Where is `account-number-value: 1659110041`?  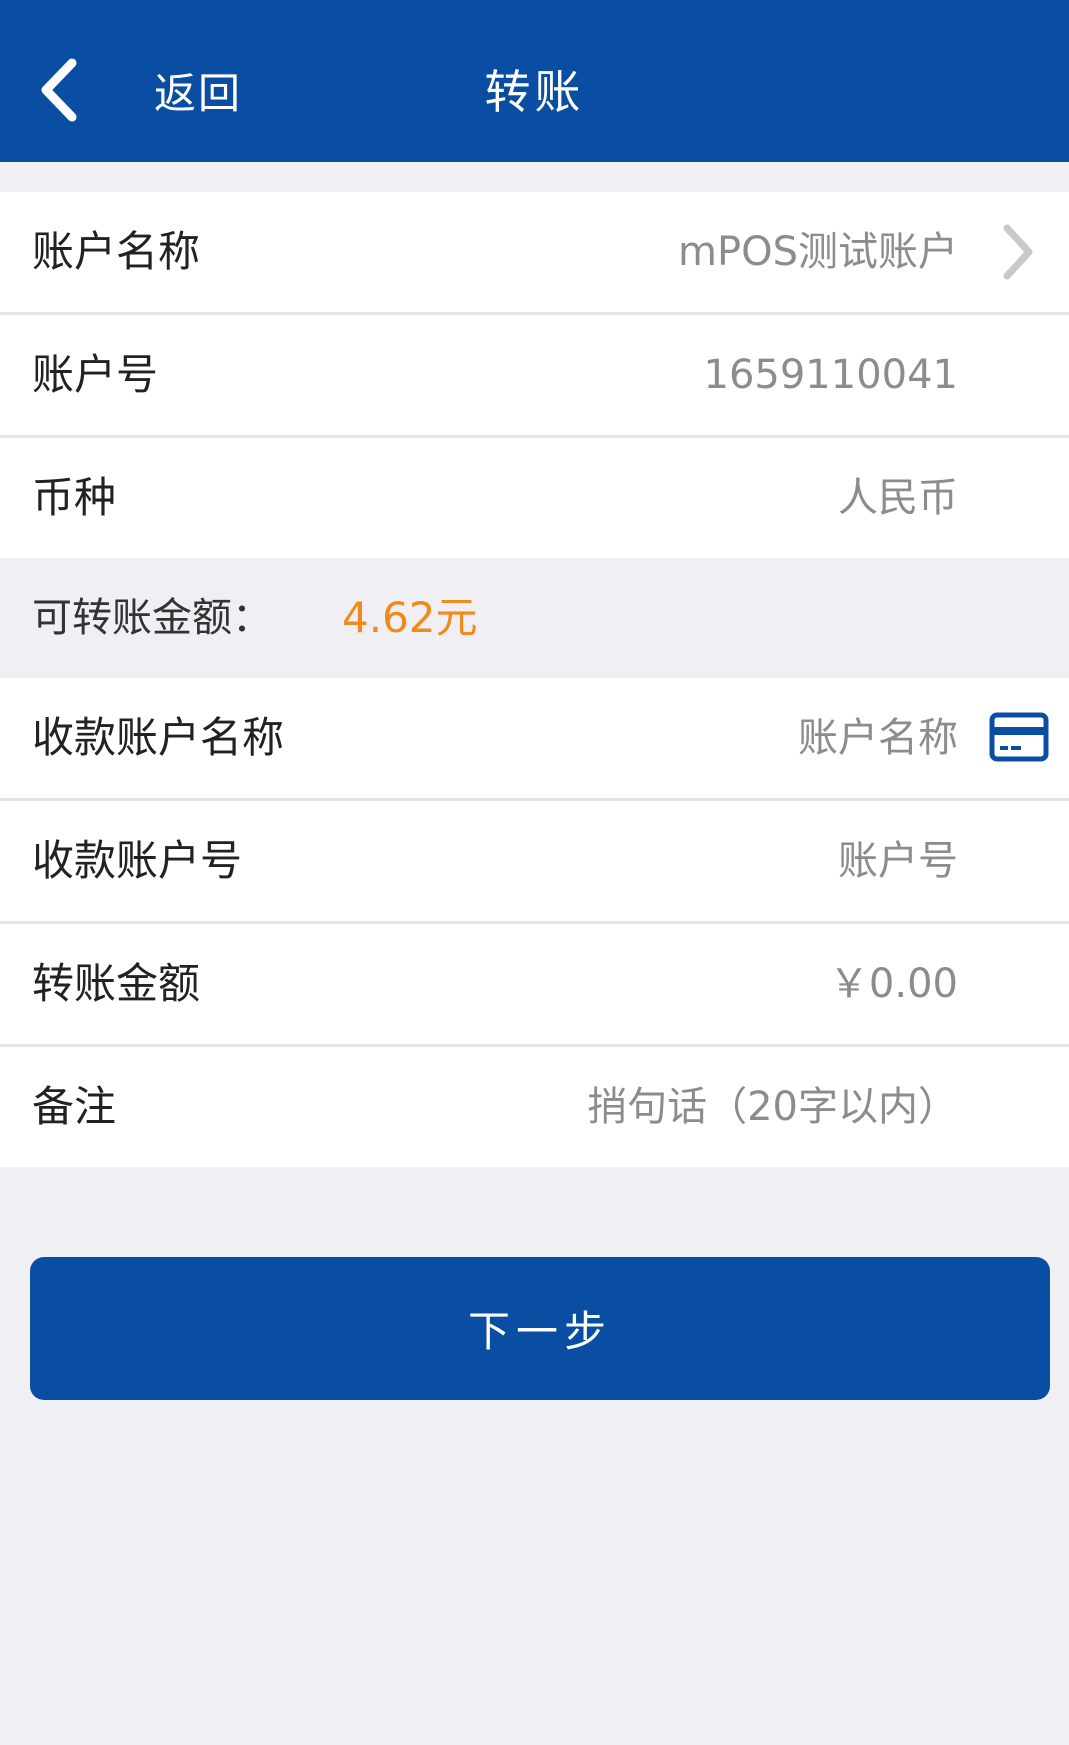
account-number-value: 1659110041 is located at coordinates (831, 375).